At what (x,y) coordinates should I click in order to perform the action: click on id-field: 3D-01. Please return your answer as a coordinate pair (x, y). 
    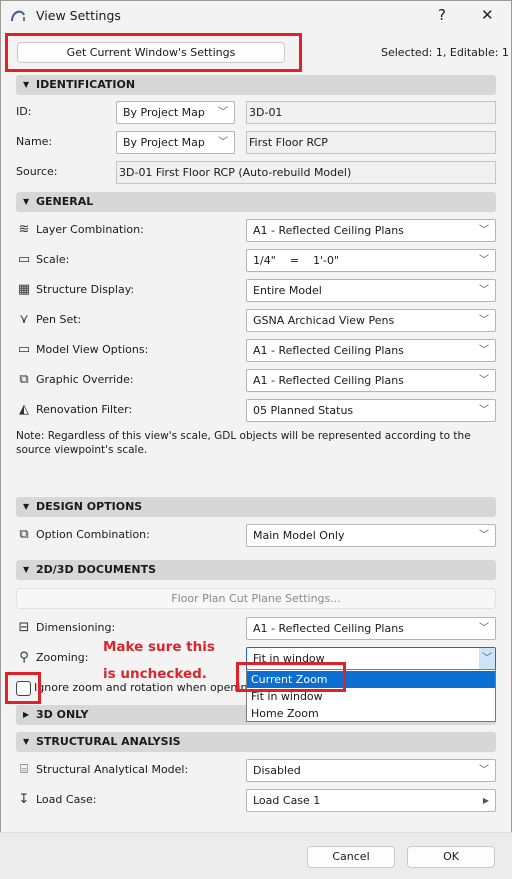
    Looking at the image, I should click on (371, 112).